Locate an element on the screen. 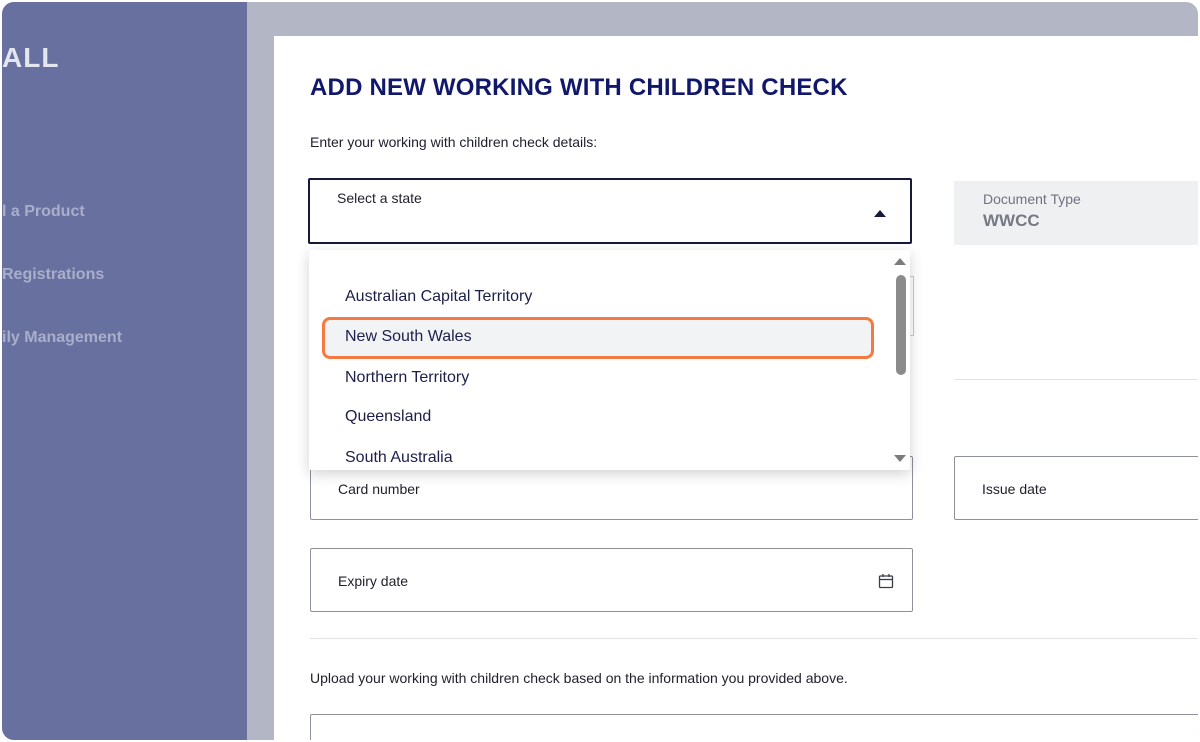 The width and height of the screenshot is (1200, 742). section-divider is located at coordinates (754, 638).